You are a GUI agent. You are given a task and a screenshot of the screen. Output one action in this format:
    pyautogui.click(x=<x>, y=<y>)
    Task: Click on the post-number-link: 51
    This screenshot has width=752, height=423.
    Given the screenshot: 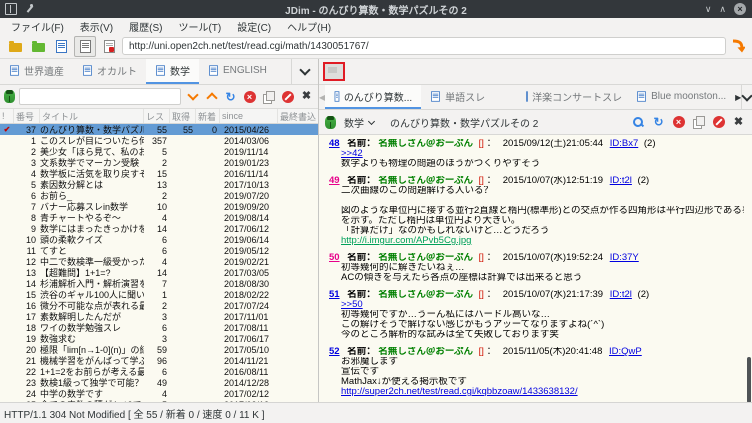 What is the action you would take?
    pyautogui.click(x=334, y=295)
    